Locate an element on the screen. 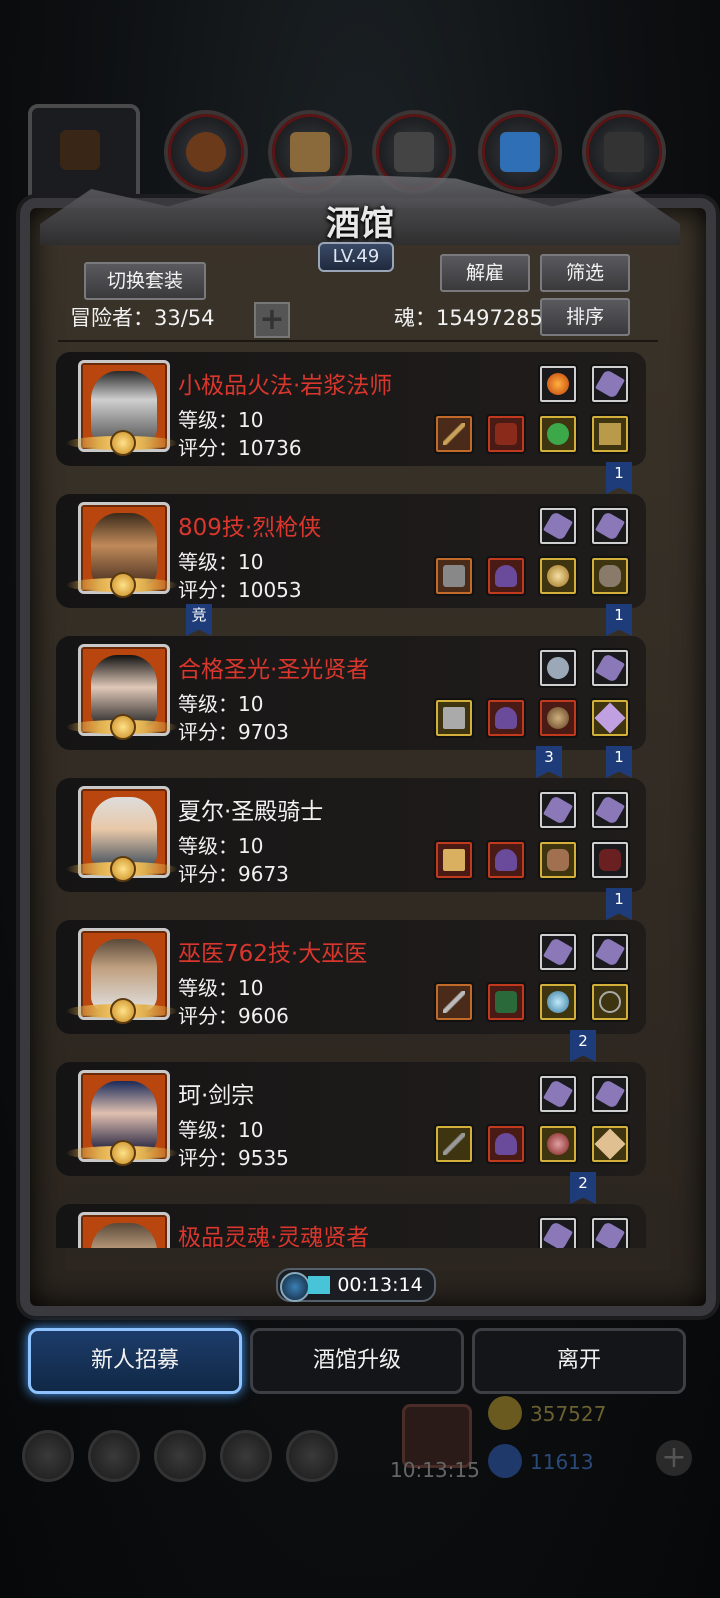 Image resolution: width=720 pixels, height=1598 pixels. dismiss-button: 解雇 is located at coordinates (485, 273).